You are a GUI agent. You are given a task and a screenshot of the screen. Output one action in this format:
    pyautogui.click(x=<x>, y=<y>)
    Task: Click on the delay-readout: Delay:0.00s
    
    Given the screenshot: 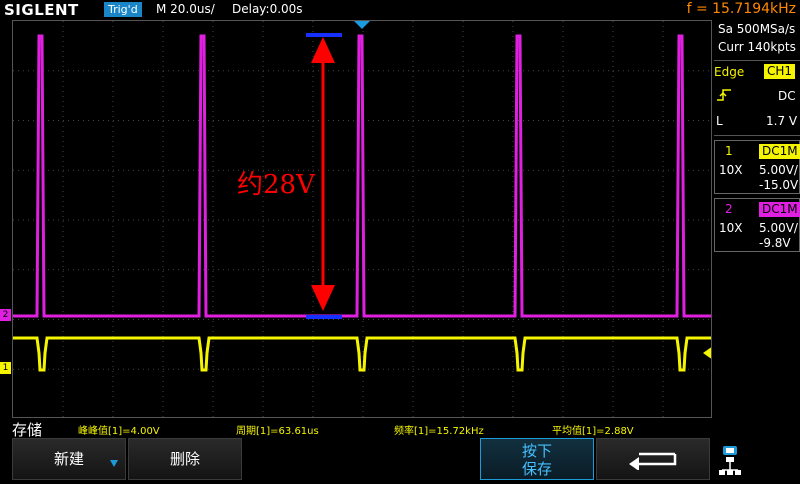 What is the action you would take?
    pyautogui.click(x=267, y=9)
    